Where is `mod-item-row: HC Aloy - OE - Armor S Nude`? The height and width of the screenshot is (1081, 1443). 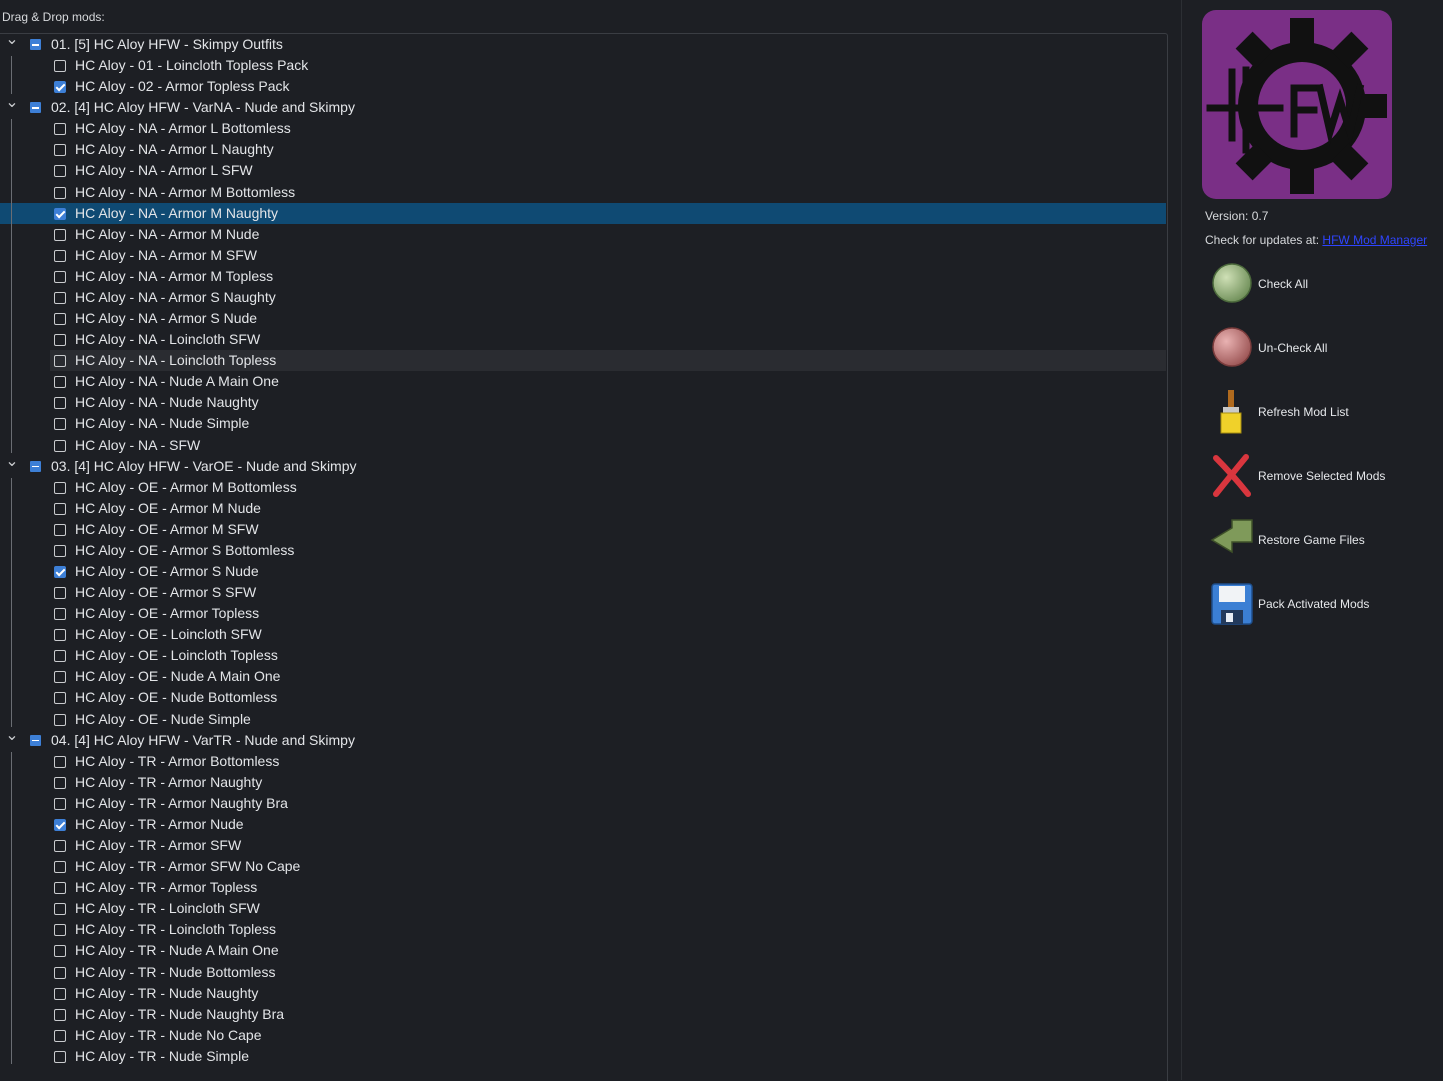 mod-item-row: HC Aloy - OE - Armor S Nude is located at coordinates (583, 571).